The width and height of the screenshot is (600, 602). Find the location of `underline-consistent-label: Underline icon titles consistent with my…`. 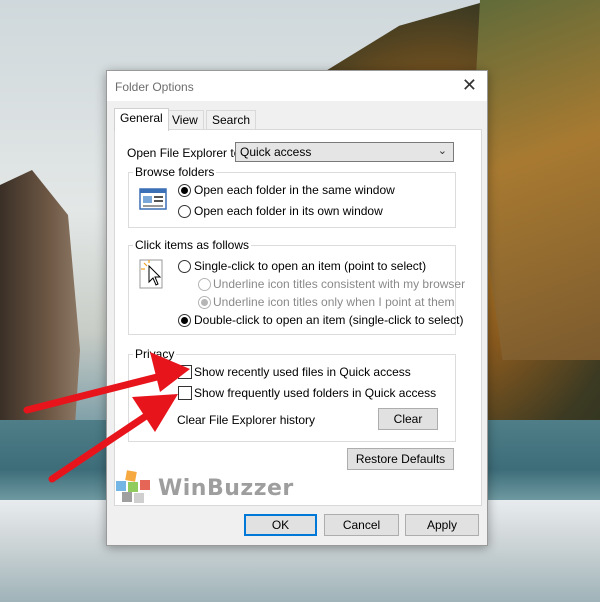

underline-consistent-label: Underline icon titles consistent with my… is located at coordinates (339, 284).